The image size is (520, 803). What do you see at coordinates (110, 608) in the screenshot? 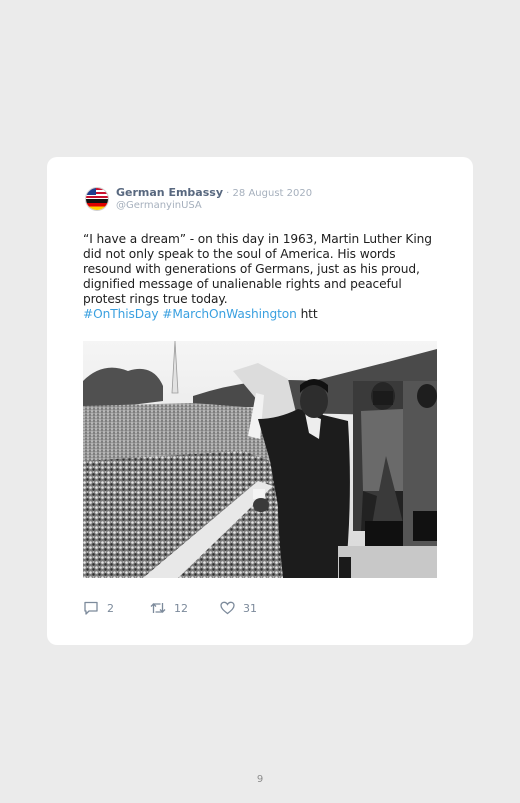
I see `reply-count: 2` at bounding box center [110, 608].